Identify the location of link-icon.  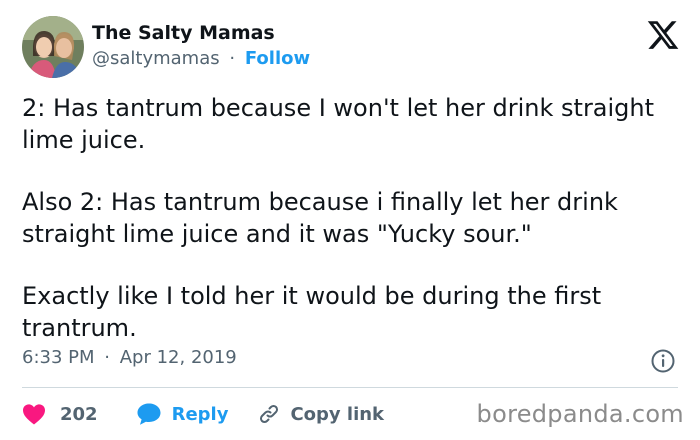
(269, 414).